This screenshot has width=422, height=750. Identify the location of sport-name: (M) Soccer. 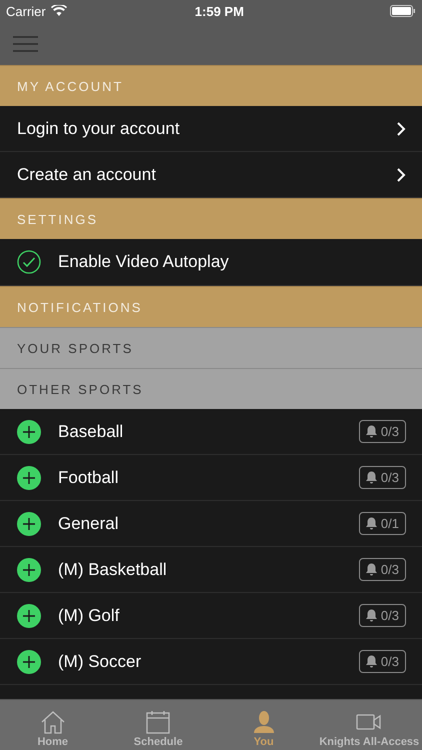
(100, 662).